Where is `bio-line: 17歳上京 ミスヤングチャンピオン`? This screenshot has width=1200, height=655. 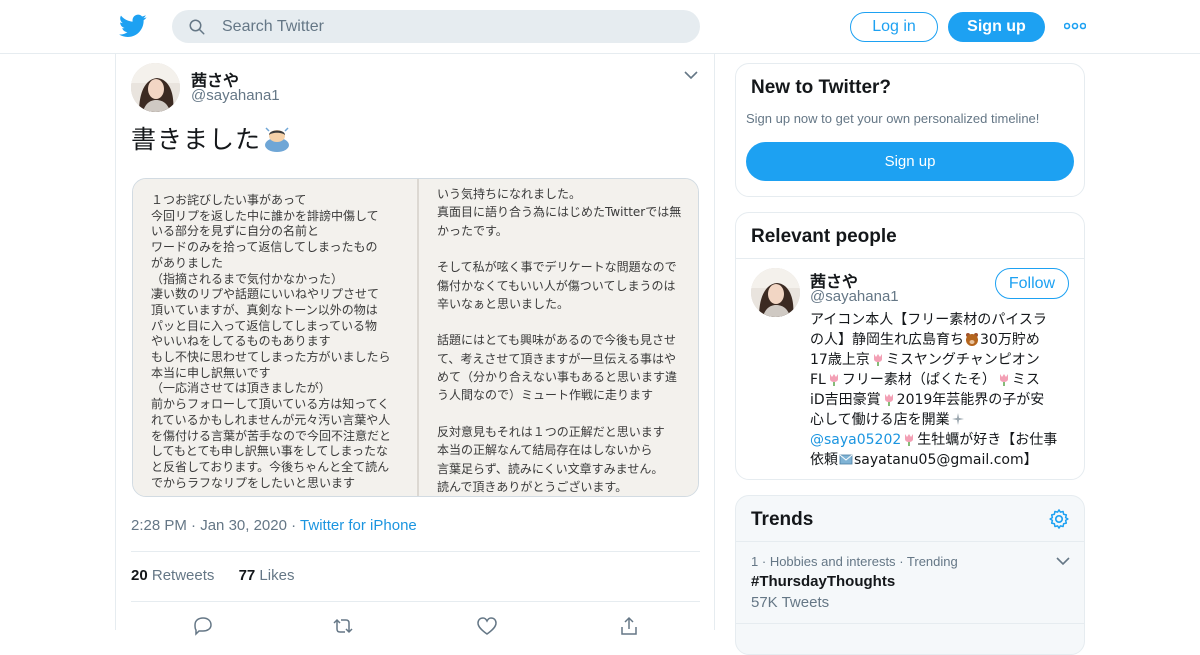 bio-line: 17歳上京 ミスヤングチャンピオン is located at coordinates (925, 360).